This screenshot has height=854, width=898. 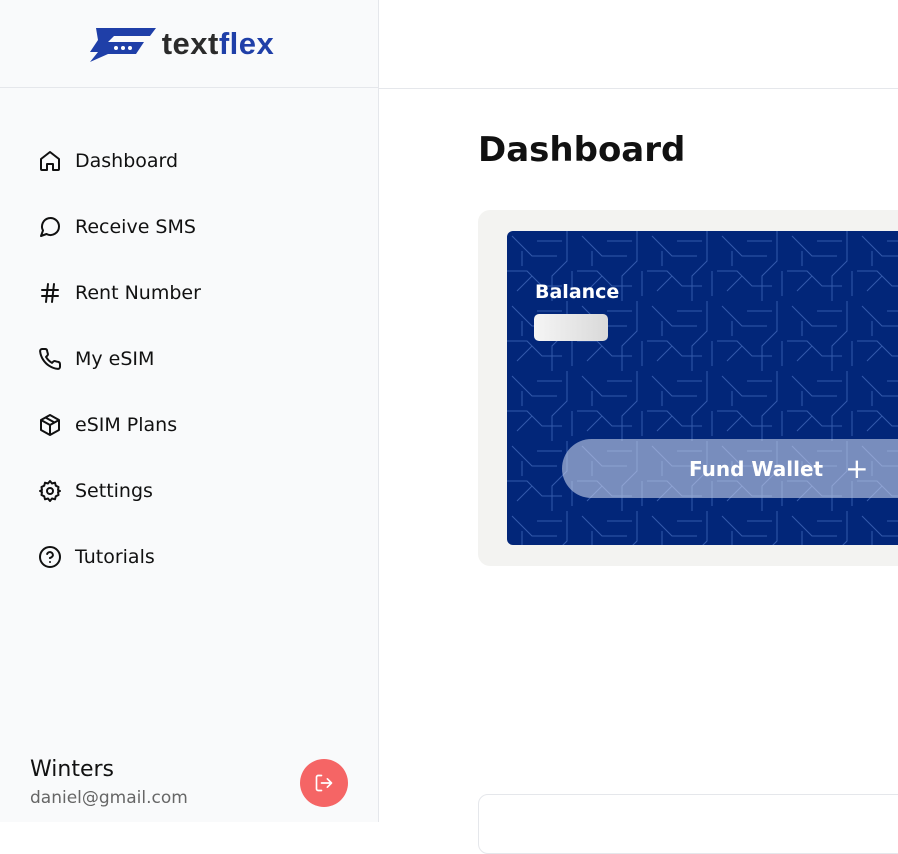 What do you see at coordinates (50, 491) in the screenshot?
I see `gear-icon` at bounding box center [50, 491].